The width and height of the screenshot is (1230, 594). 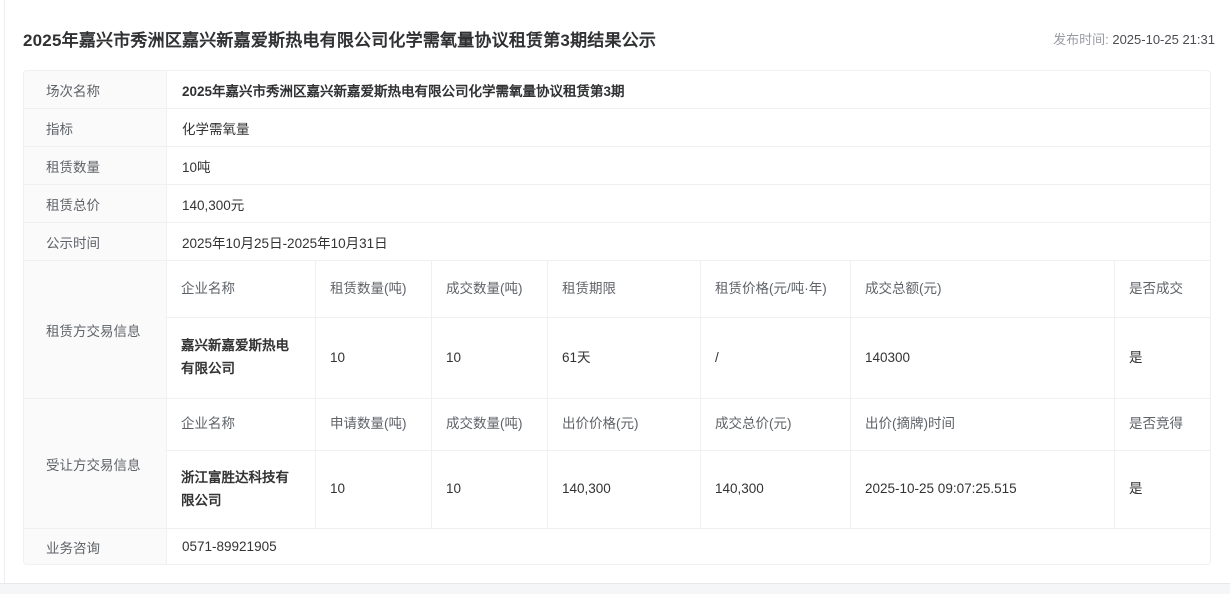 I want to click on row-value: 2025年10月25日-2025年10月31日, so click(x=285, y=243).